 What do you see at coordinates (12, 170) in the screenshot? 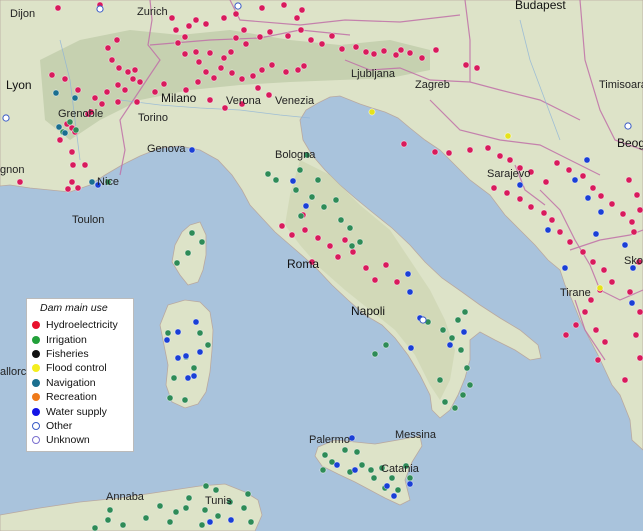
I see `city-label-avignon: gnon` at bounding box center [12, 170].